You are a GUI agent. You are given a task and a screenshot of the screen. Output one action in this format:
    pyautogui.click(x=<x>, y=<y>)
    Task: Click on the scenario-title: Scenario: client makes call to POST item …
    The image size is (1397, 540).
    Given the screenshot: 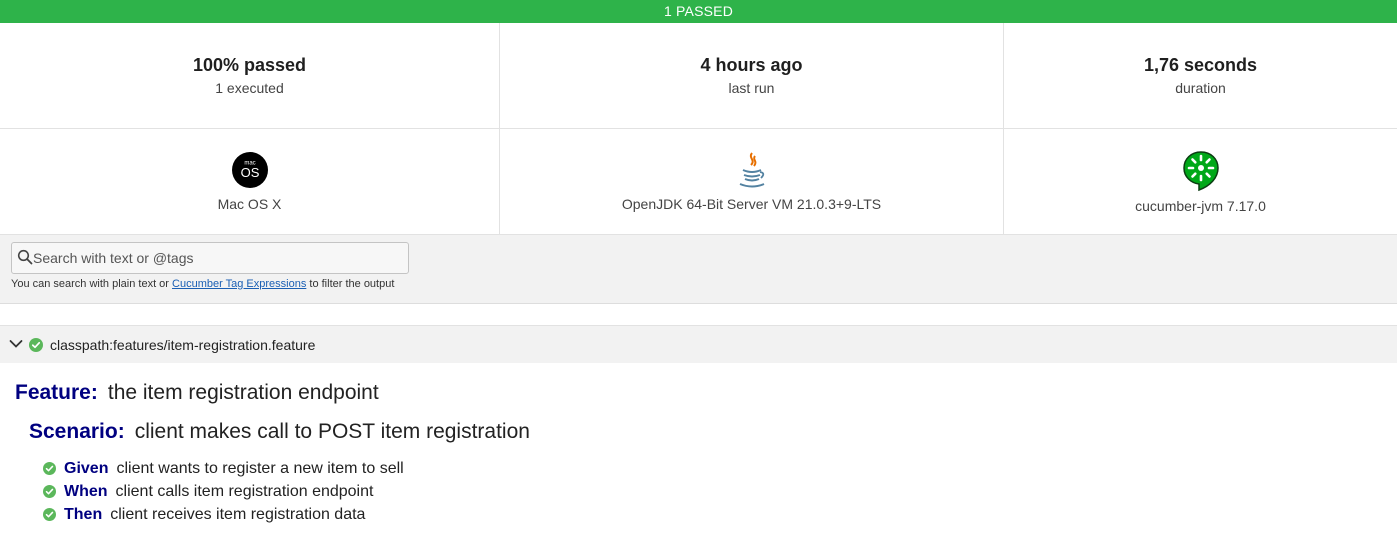 What is the action you would take?
    pyautogui.click(x=279, y=432)
    